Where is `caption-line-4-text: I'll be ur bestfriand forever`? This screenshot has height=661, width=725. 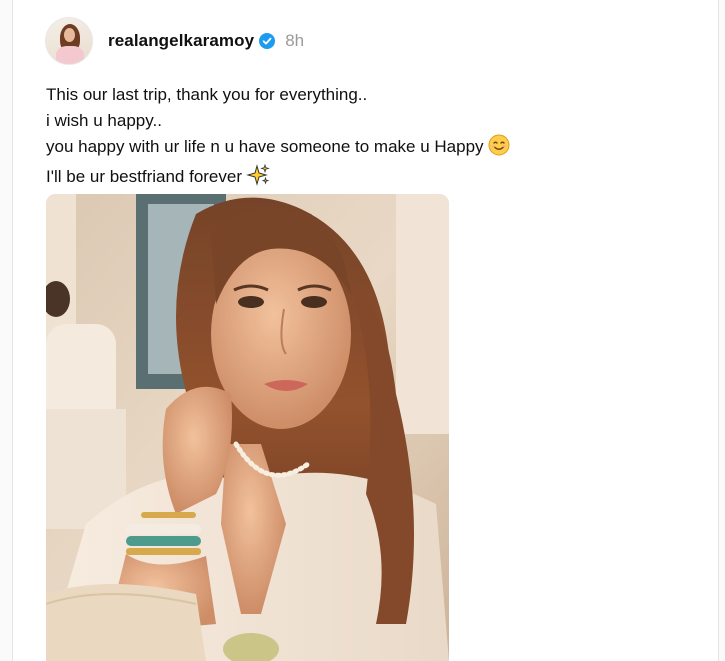
caption-line-4-text: I'll be ur bestfriand forever is located at coordinates (144, 176).